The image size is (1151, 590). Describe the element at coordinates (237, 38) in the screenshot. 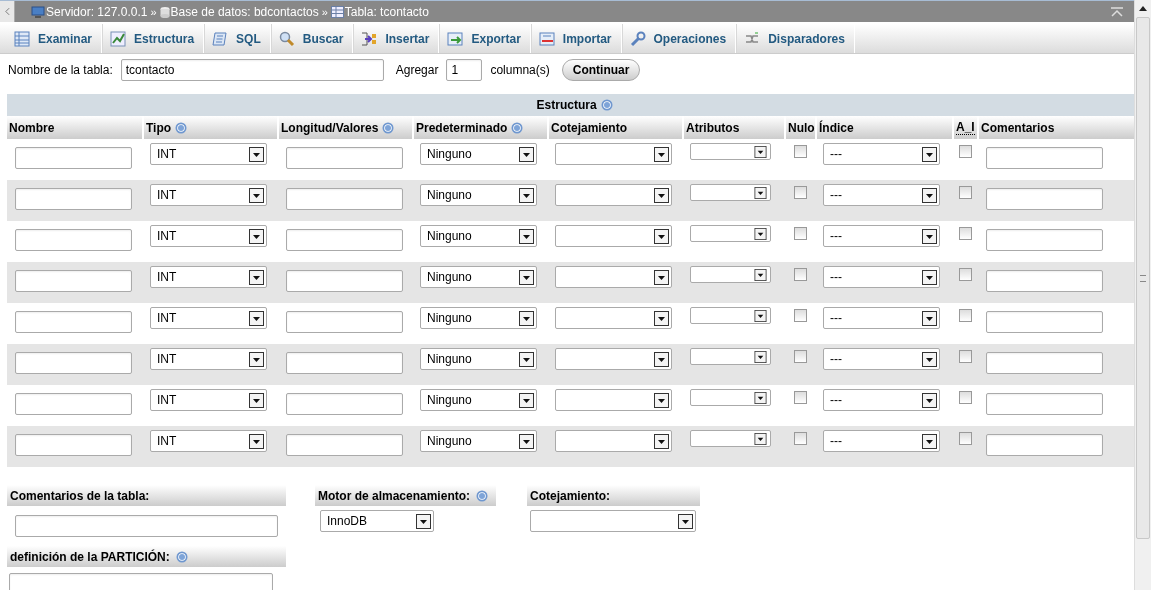

I see `tab: SQL` at that location.